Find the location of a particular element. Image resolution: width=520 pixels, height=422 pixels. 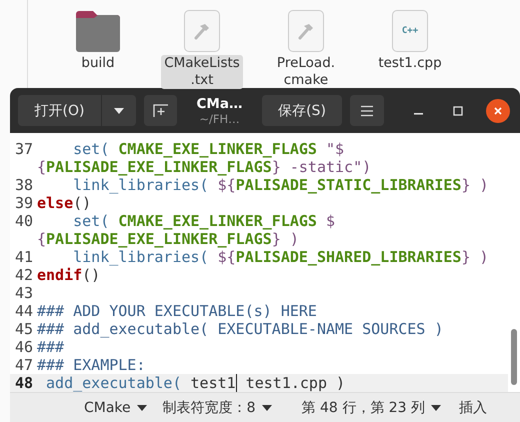

maximize-icon is located at coordinates (458, 111).